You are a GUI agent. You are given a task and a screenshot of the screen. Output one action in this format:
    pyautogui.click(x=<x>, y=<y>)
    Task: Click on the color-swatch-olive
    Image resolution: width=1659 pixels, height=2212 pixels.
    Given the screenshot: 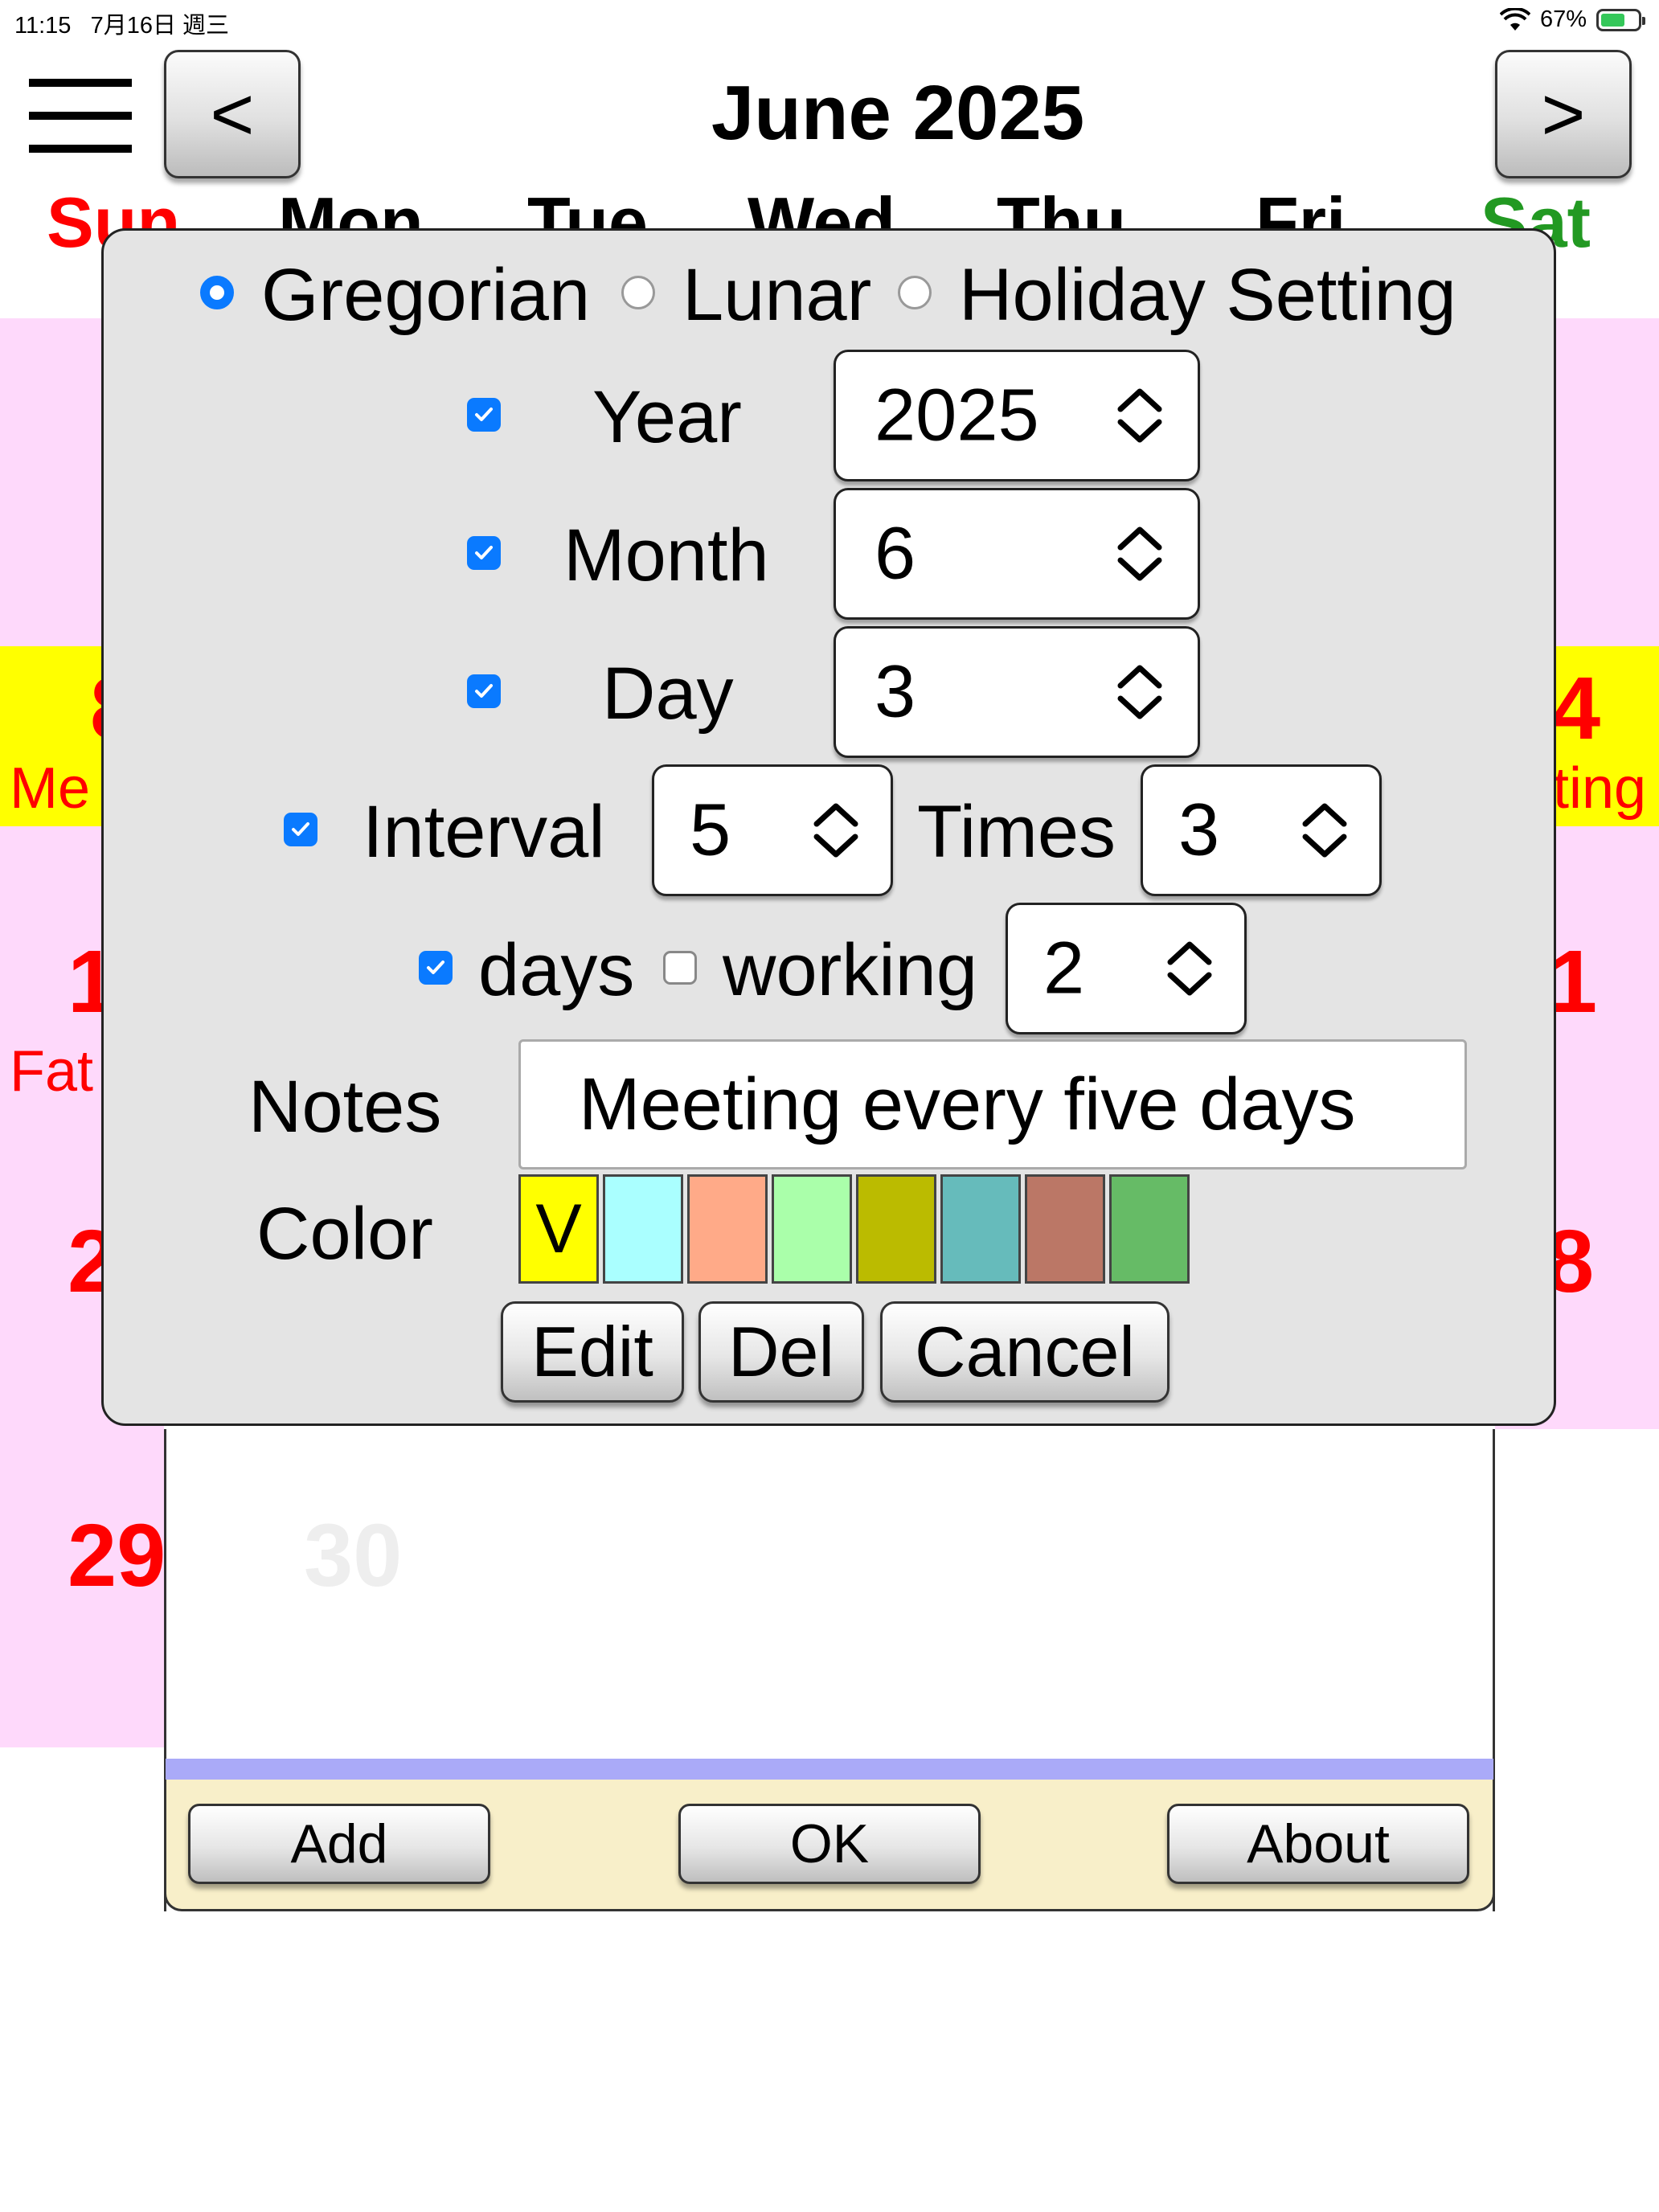 What is the action you would take?
    pyautogui.click(x=896, y=1229)
    